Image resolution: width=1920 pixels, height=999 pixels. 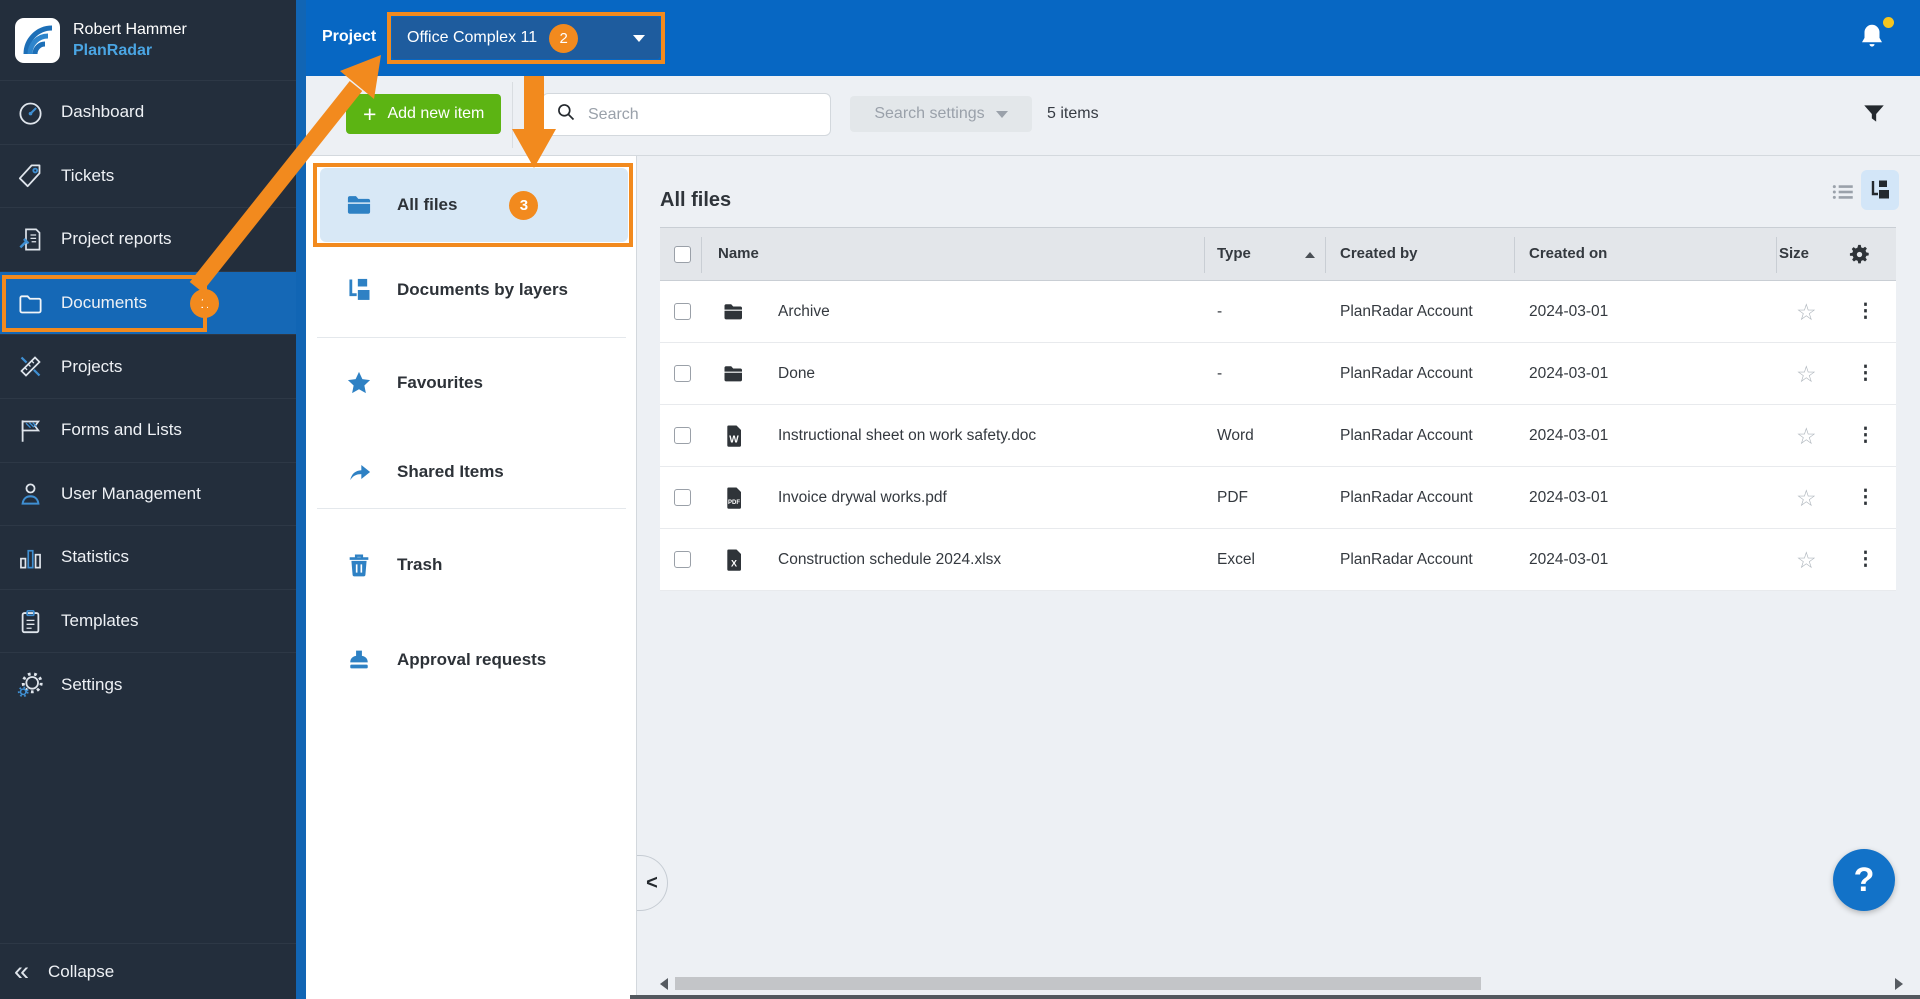 What do you see at coordinates (131, 493) in the screenshot?
I see `sidebar-item-label: User Management` at bounding box center [131, 493].